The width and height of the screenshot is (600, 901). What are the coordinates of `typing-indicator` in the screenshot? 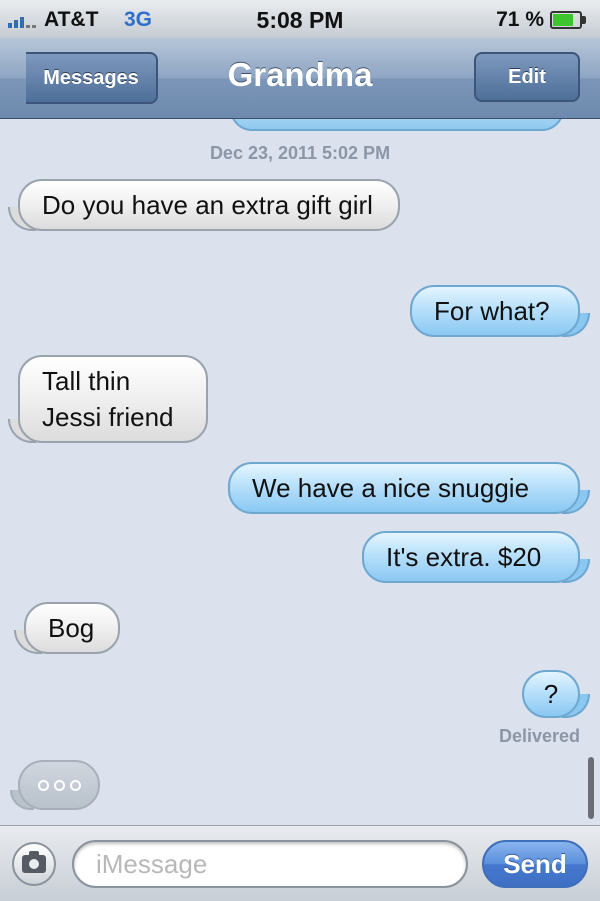 It's located at (55, 785).